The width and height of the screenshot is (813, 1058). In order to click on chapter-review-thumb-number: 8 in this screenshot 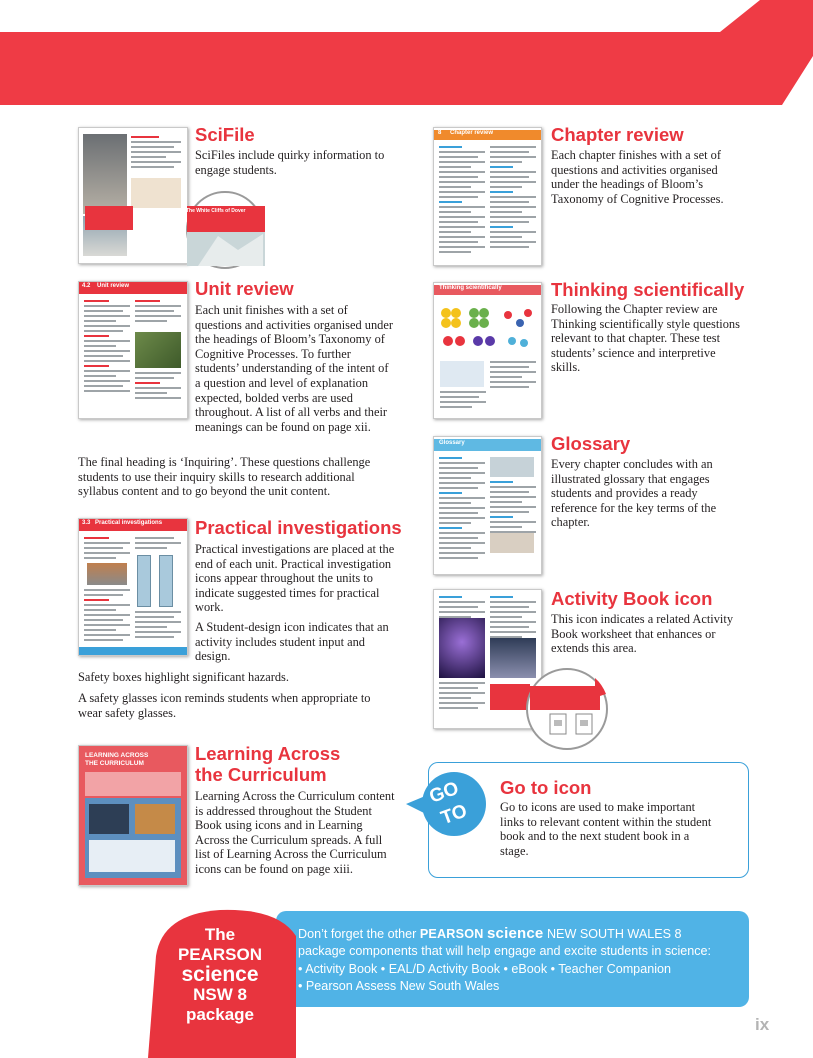, I will do `click(440, 133)`.